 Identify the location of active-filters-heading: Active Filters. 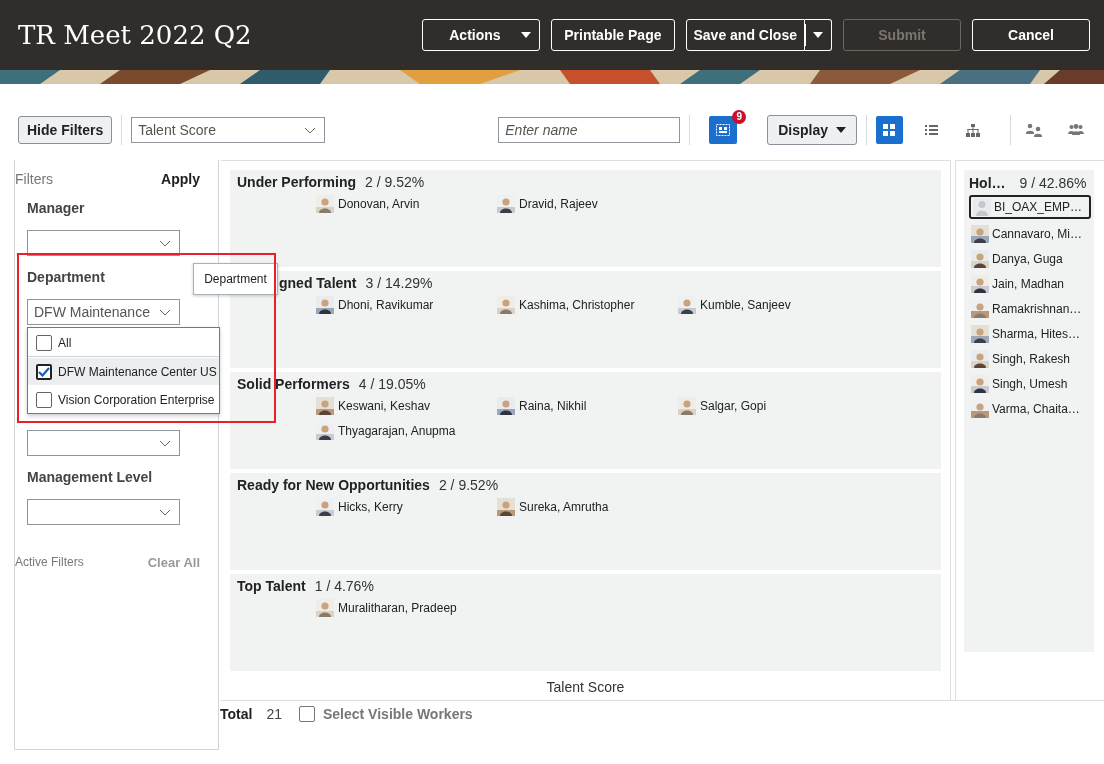
(49, 562).